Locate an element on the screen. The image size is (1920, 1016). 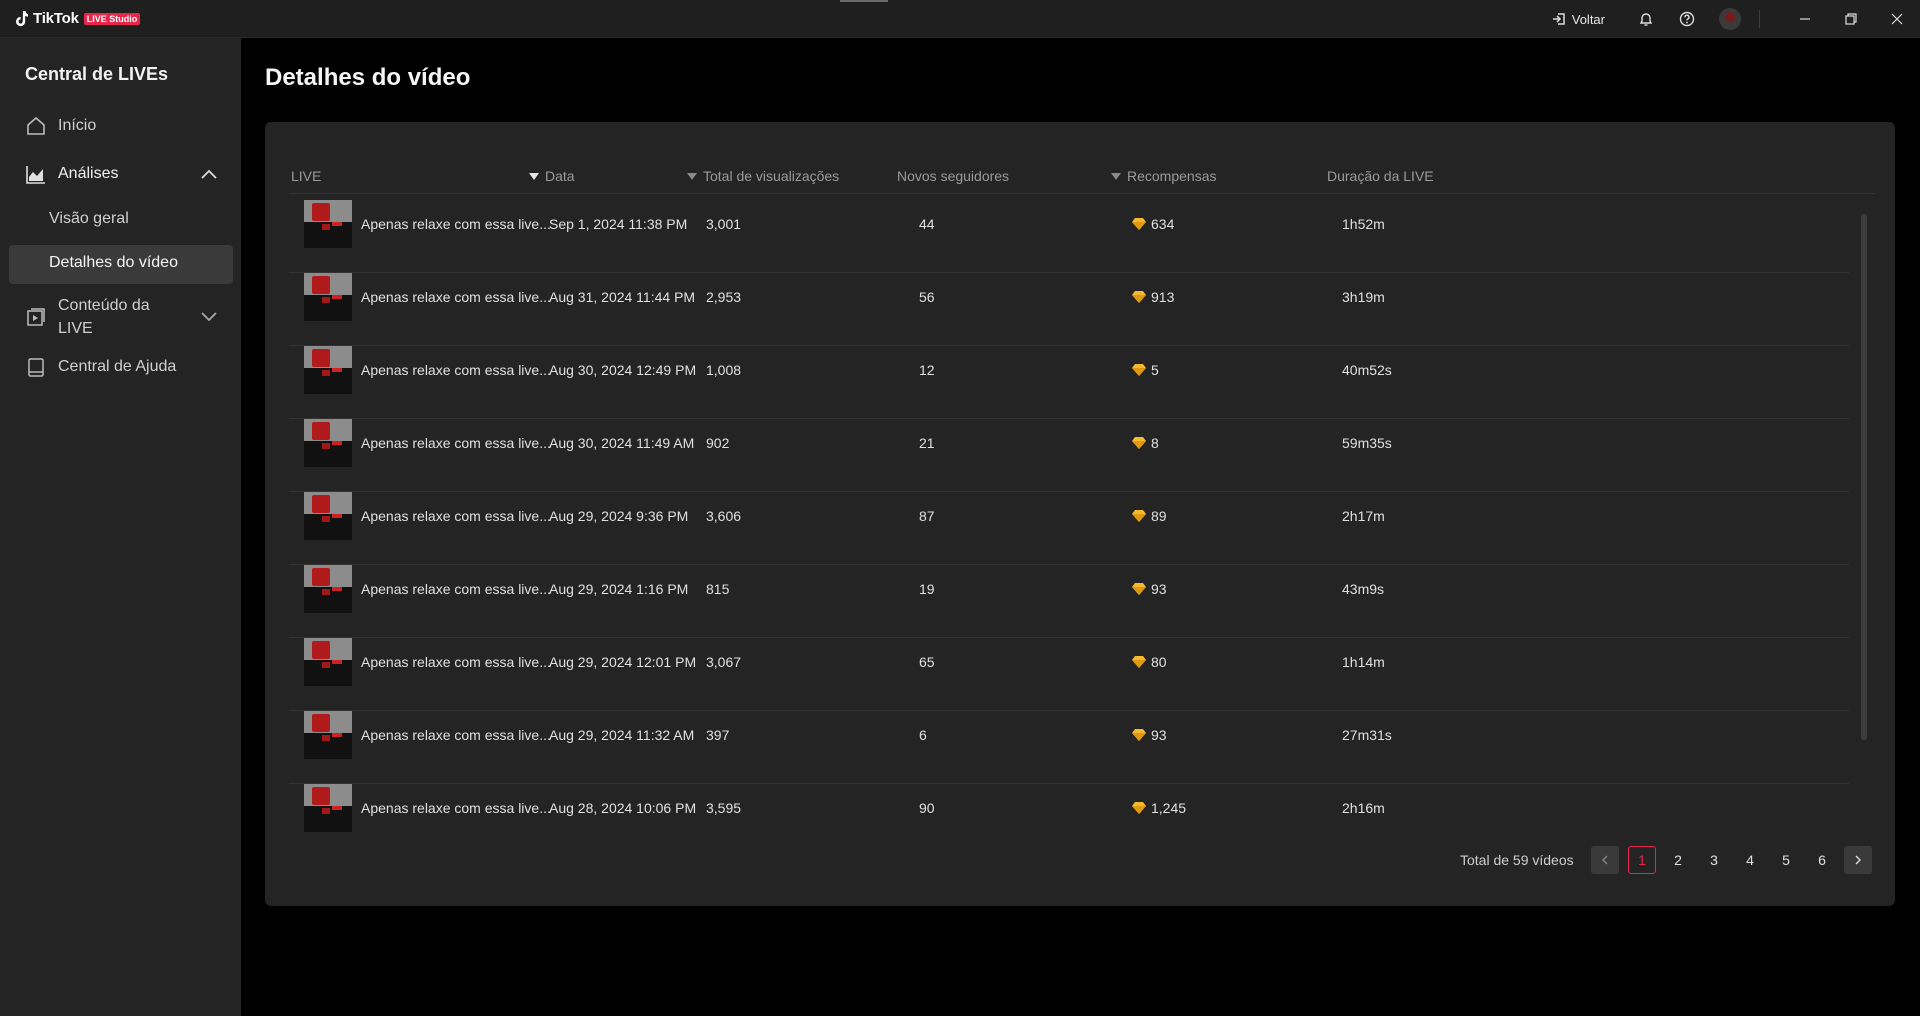
rewards-count: 8 is located at coordinates (1155, 443).